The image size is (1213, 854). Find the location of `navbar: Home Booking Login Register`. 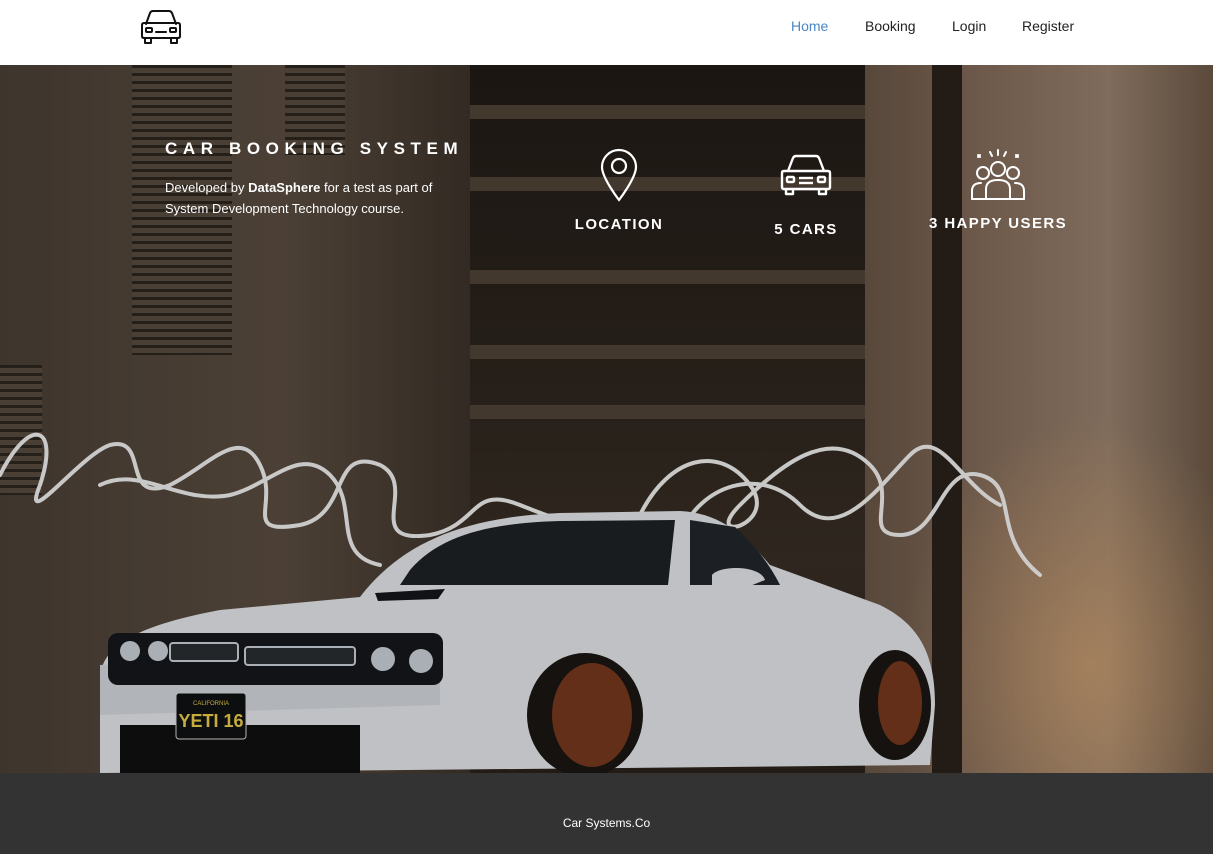

navbar: Home Booking Login Register is located at coordinates (606, 32).